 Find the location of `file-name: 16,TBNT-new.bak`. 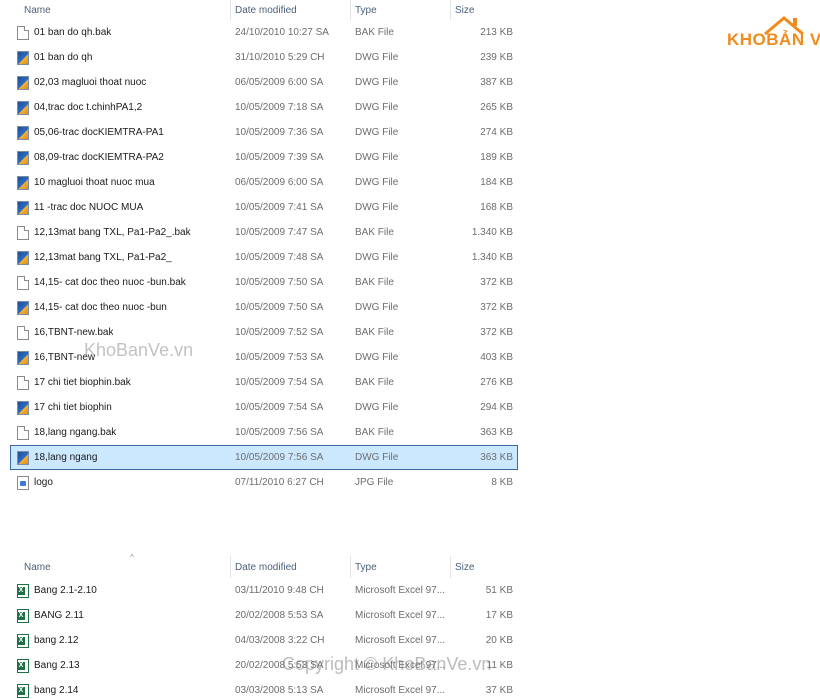

file-name: 16,TBNT-new.bak is located at coordinates (74, 332).